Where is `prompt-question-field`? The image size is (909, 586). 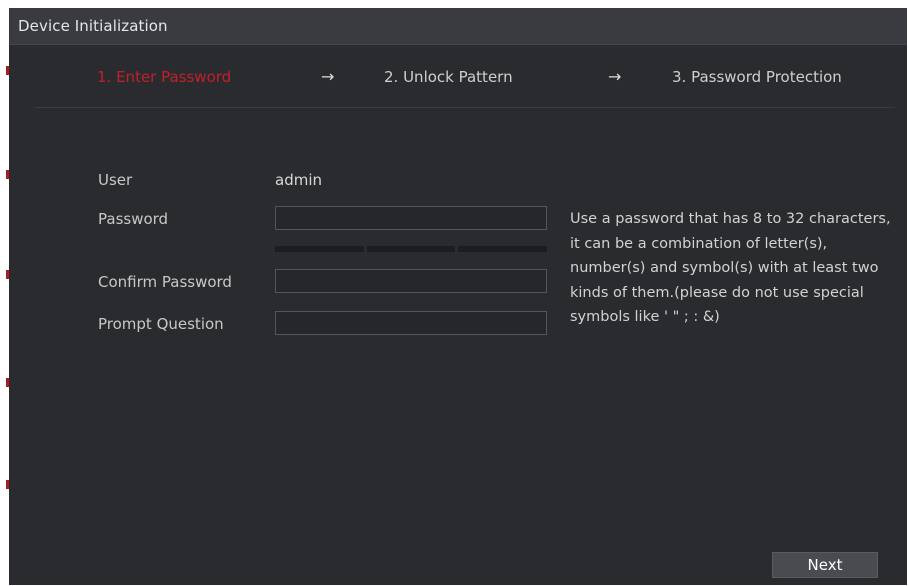 prompt-question-field is located at coordinates (411, 323).